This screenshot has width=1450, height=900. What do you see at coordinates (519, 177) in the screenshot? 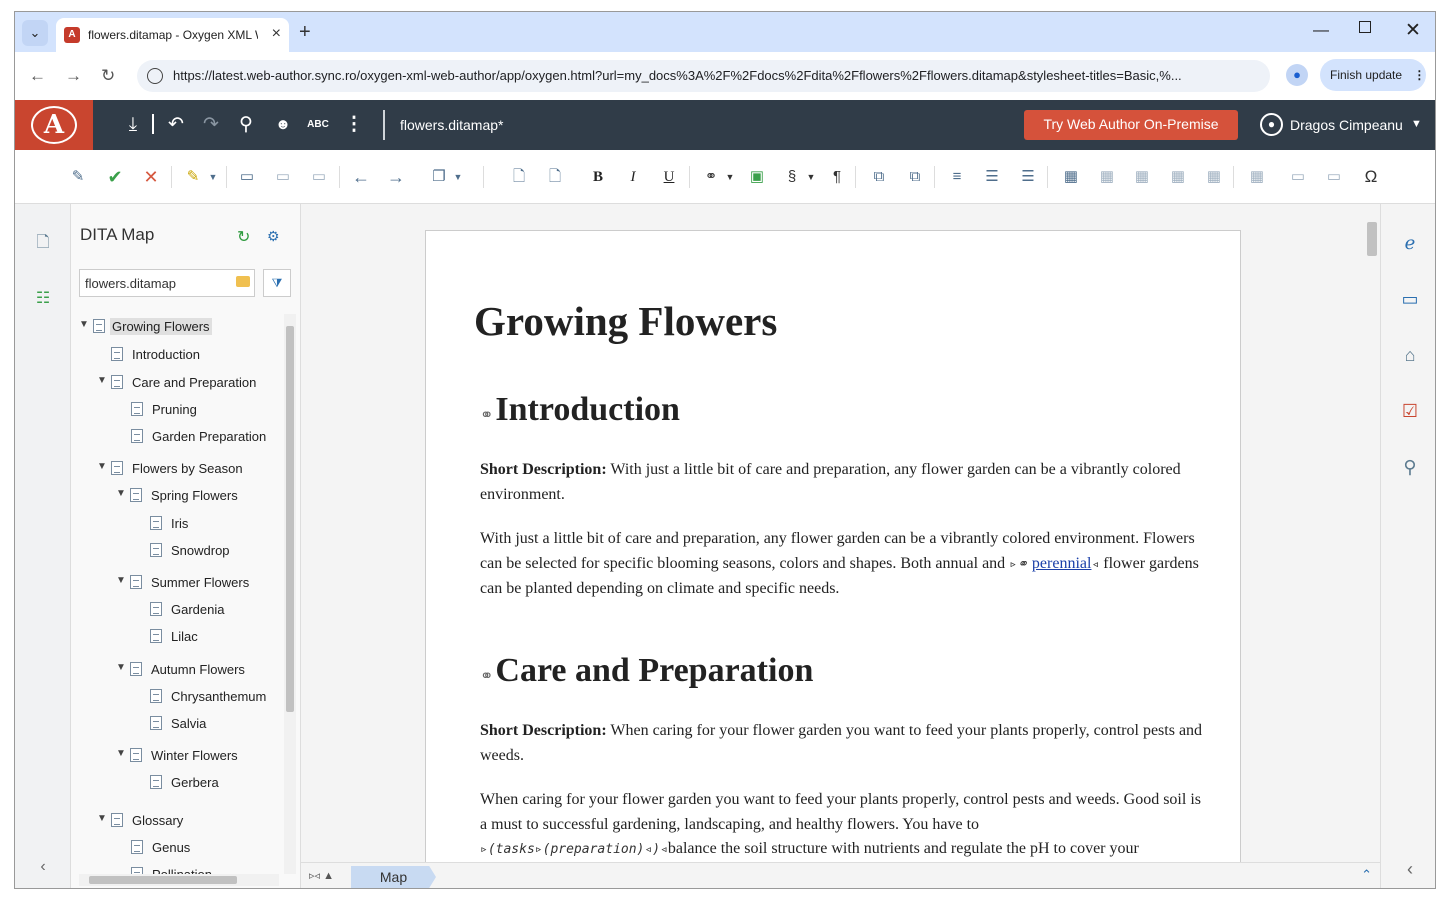
I see `insert-topic-icon: 🗋` at bounding box center [519, 177].